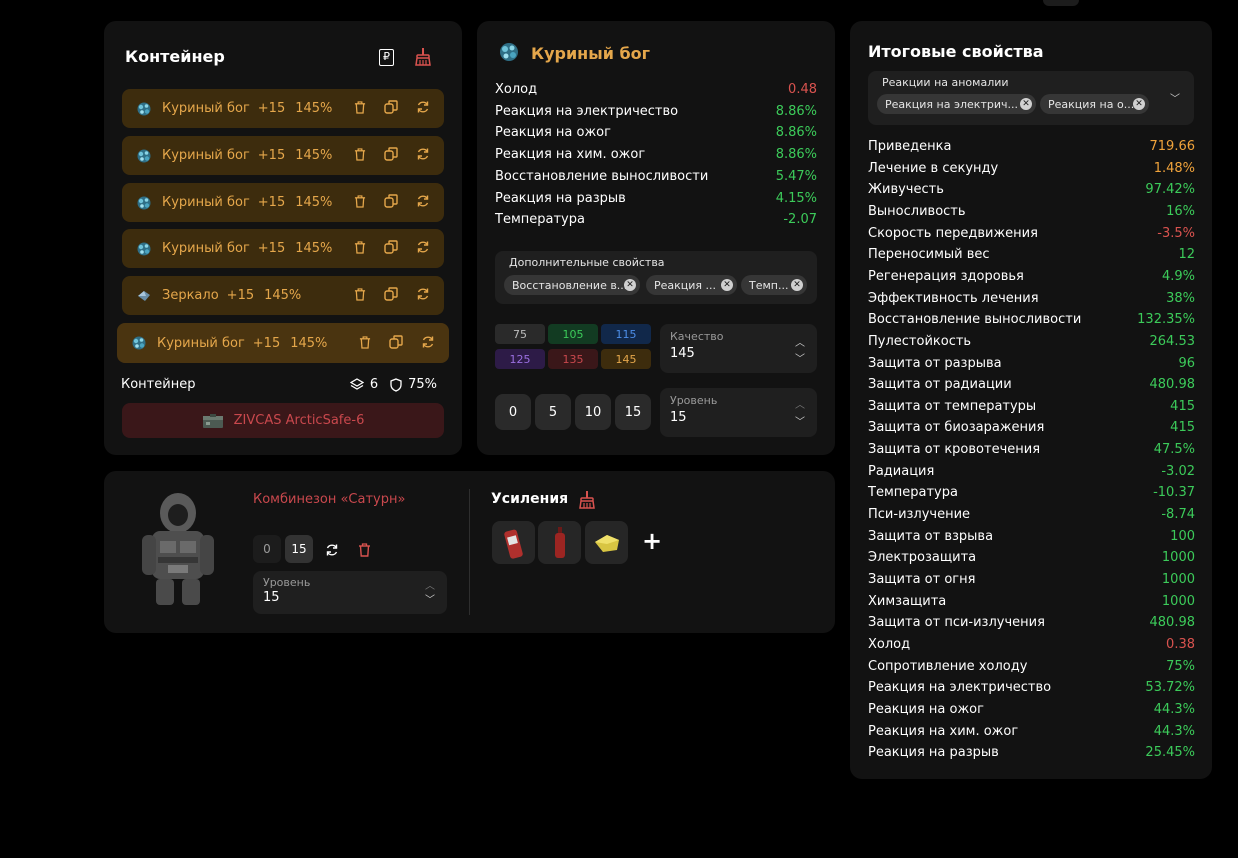  Describe the element at coordinates (1031, 709) in the screenshot. I see `total-row: Реакция на ожог 44.3%` at that location.